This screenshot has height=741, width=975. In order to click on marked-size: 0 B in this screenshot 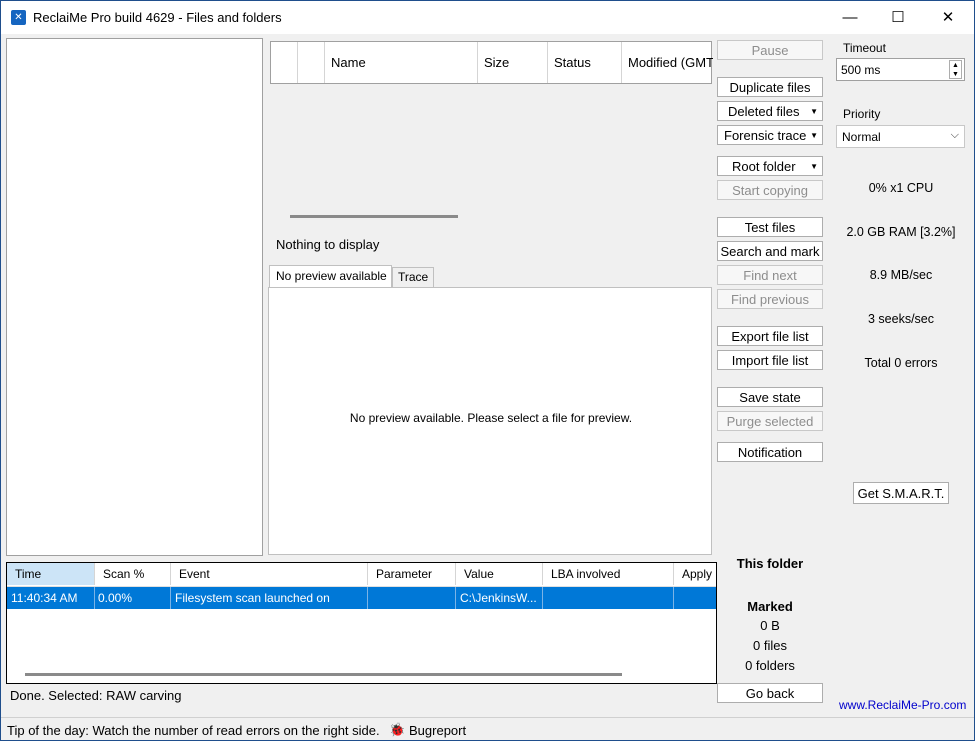, I will do `click(770, 625)`.